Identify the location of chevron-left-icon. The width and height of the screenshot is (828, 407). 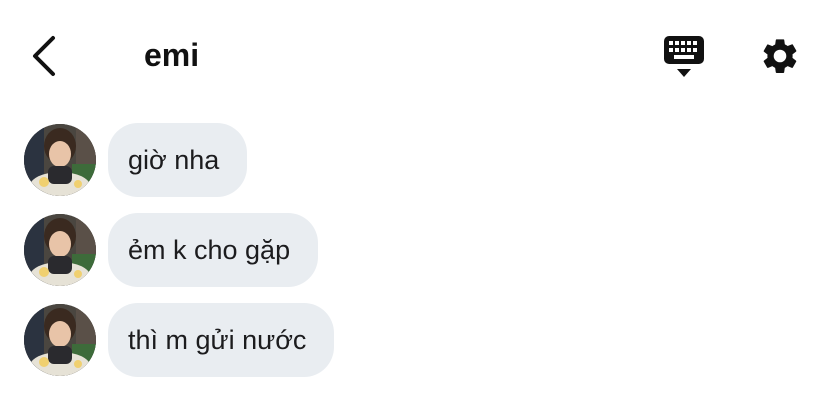
(44, 56).